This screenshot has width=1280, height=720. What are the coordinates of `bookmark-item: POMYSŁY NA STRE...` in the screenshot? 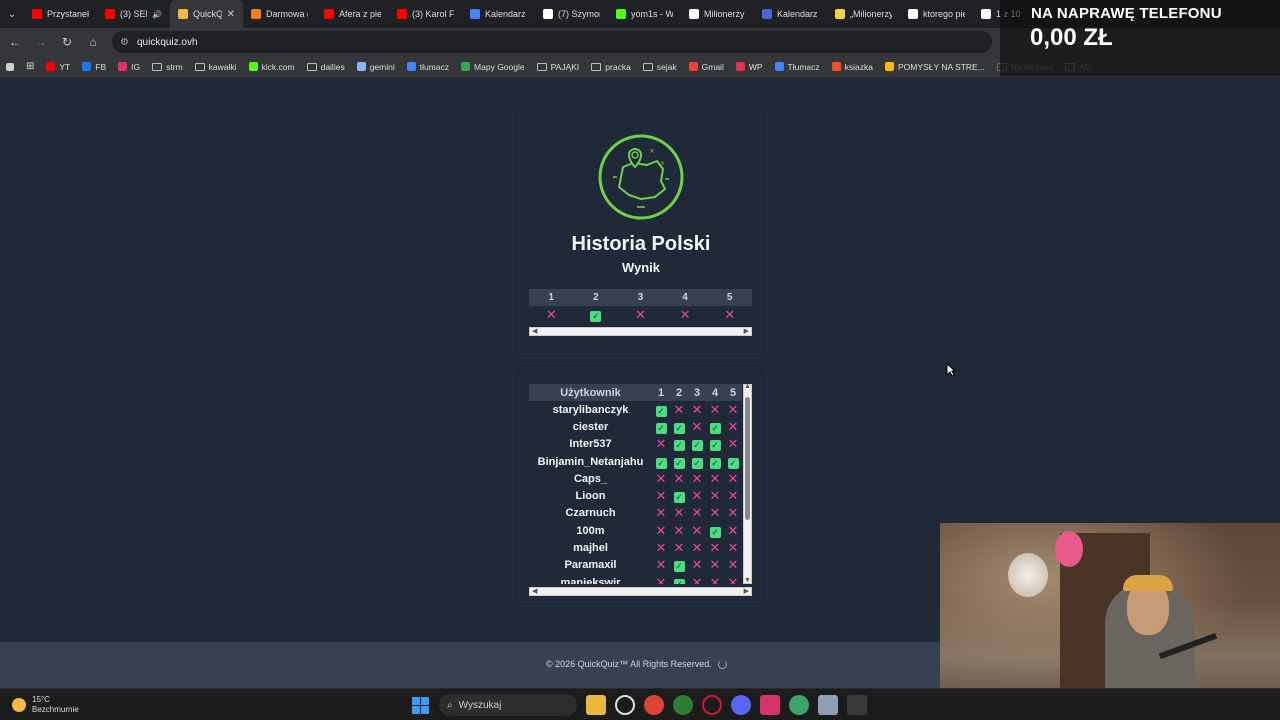 It's located at (935, 67).